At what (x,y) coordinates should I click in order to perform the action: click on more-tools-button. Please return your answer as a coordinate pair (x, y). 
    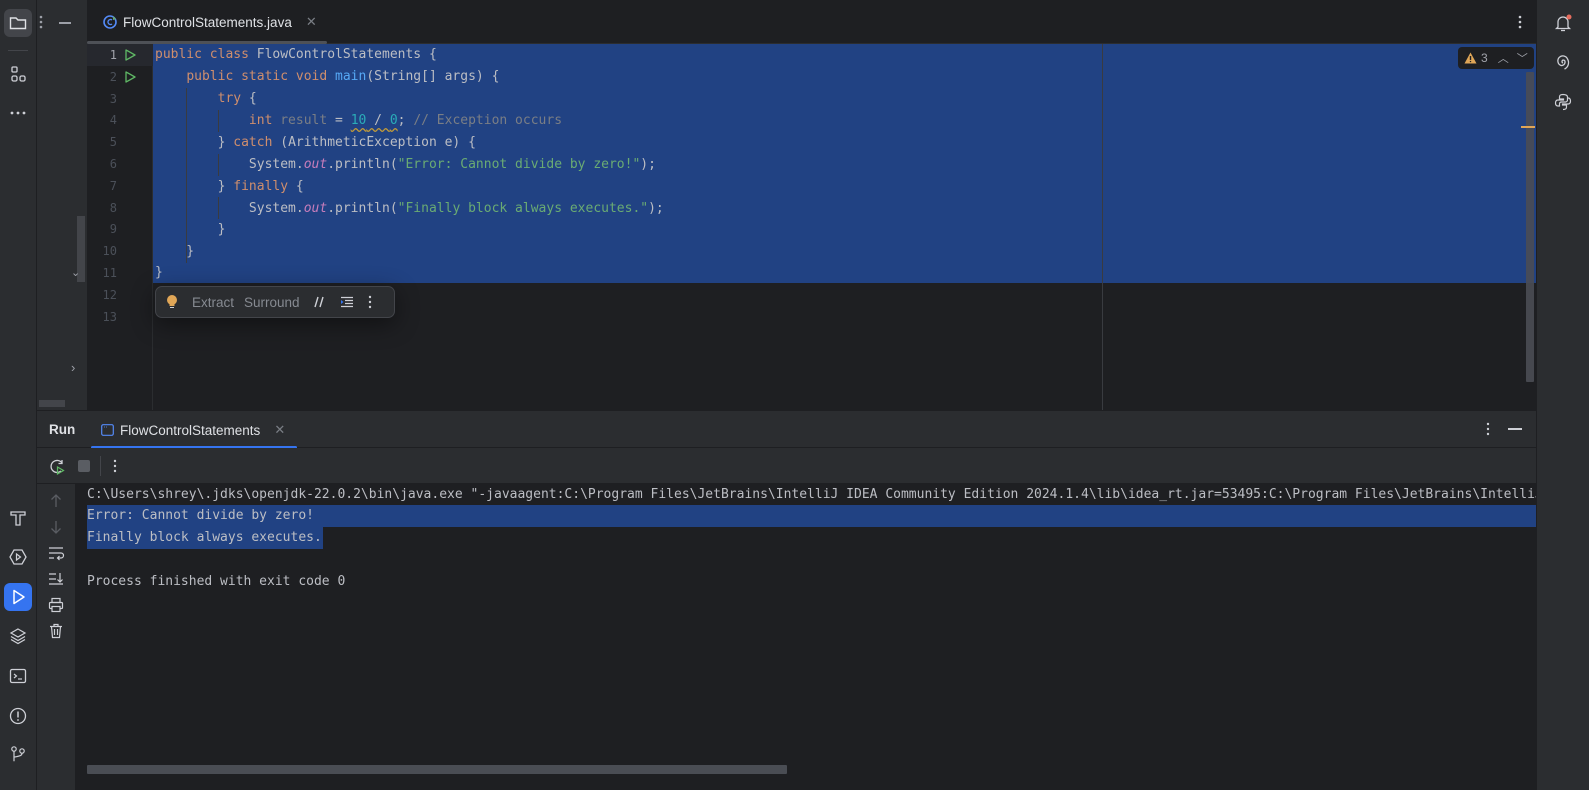
    Looking at the image, I should click on (18, 113).